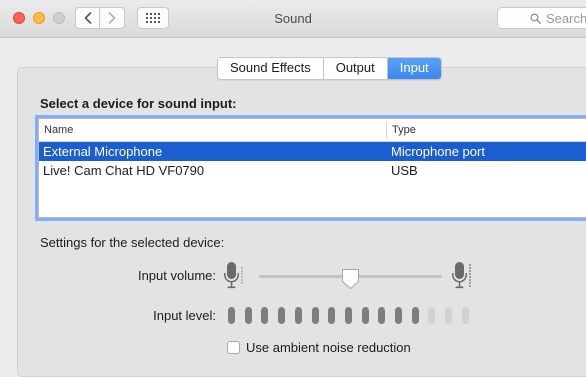 The image size is (586, 377). What do you see at coordinates (312, 151) in the screenshot?
I see `table-row: External Microphone Microphone port` at bounding box center [312, 151].